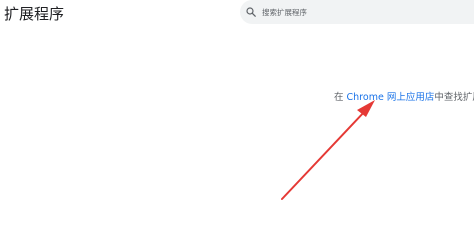  What do you see at coordinates (454, 97) in the screenshot?
I see `find-text-suffix: 中查找扩展` at bounding box center [454, 97].